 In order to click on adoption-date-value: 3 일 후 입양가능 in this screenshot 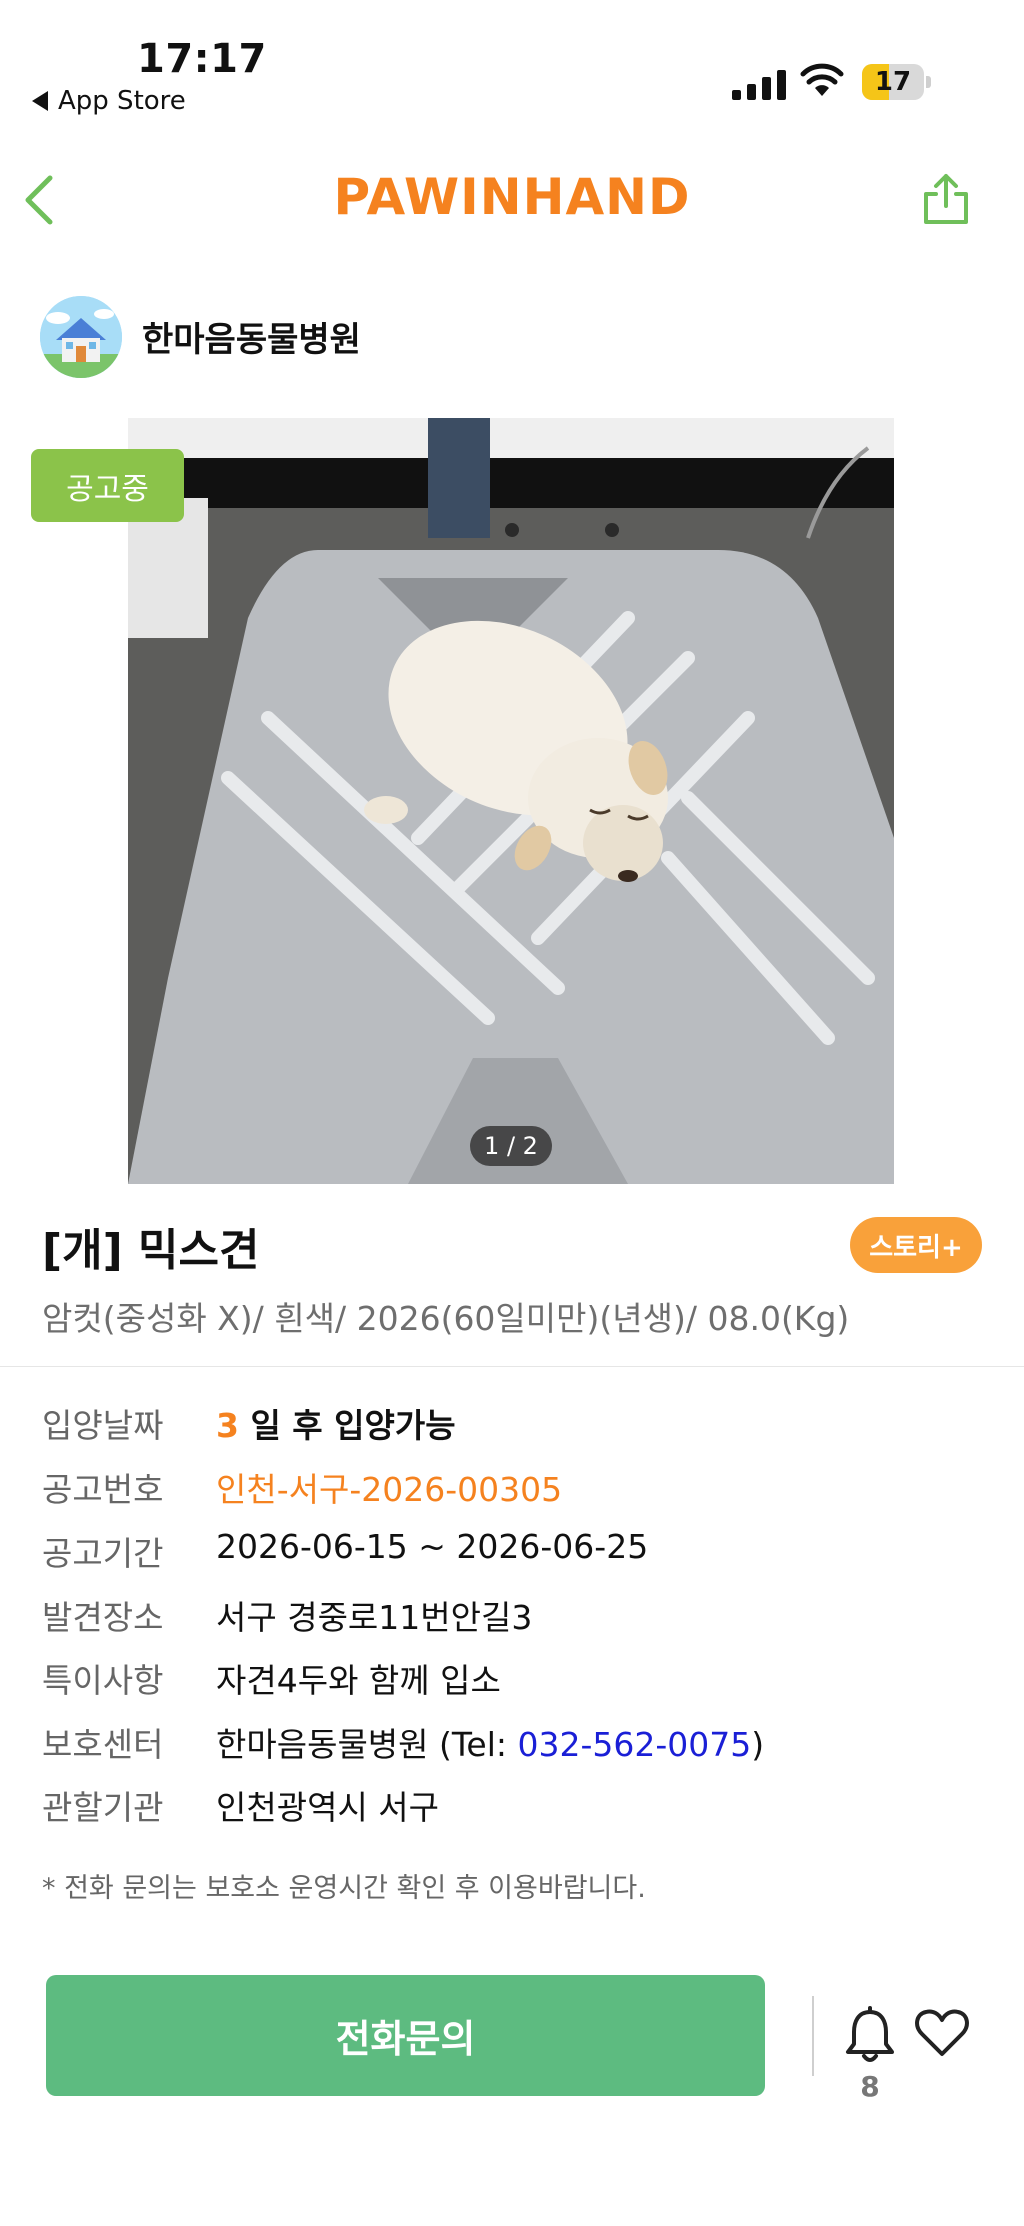, I will do `click(336, 1423)`.